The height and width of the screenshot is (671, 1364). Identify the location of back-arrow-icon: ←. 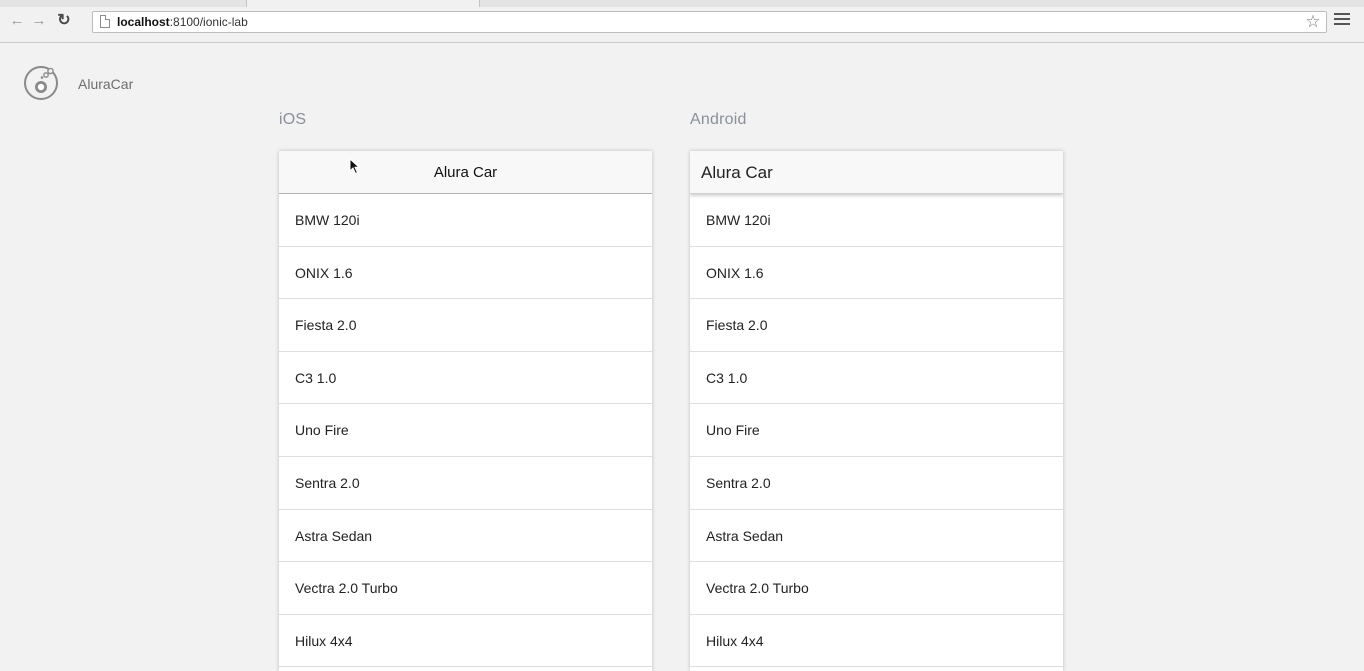
(17, 21).